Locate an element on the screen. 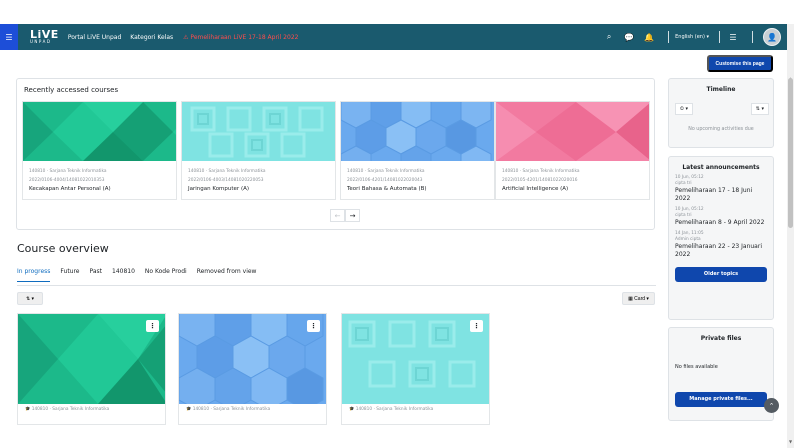  tab-no-kode-prodi: No Kode Prodi is located at coordinates (166, 275).